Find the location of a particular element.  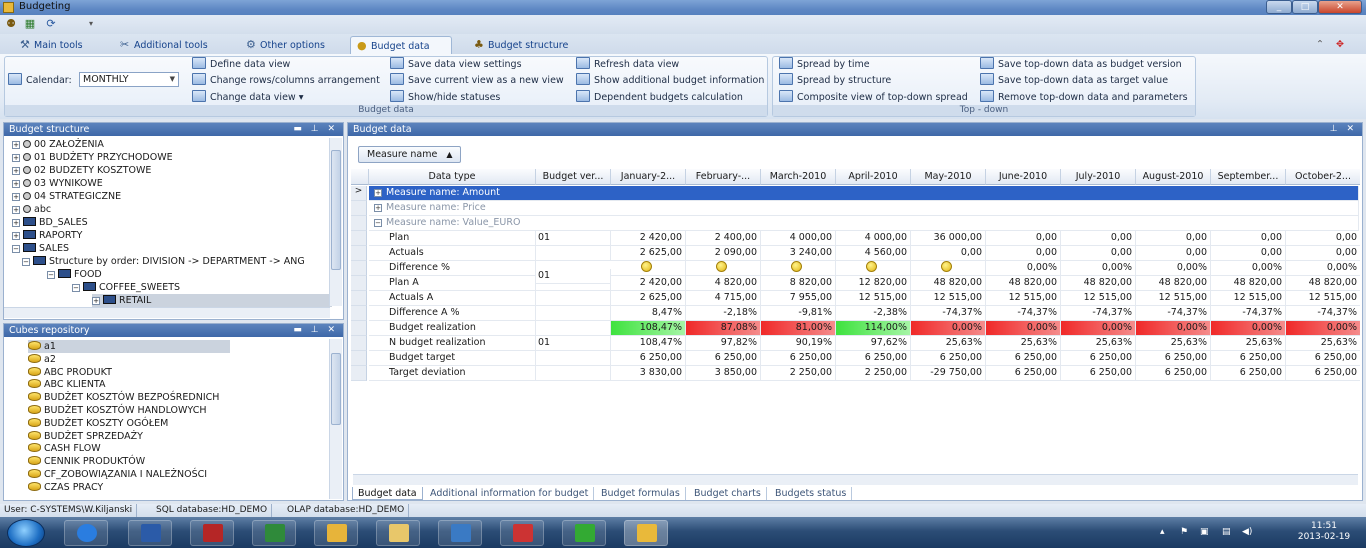

data-cell: 4 560,00 is located at coordinates (873, 253).